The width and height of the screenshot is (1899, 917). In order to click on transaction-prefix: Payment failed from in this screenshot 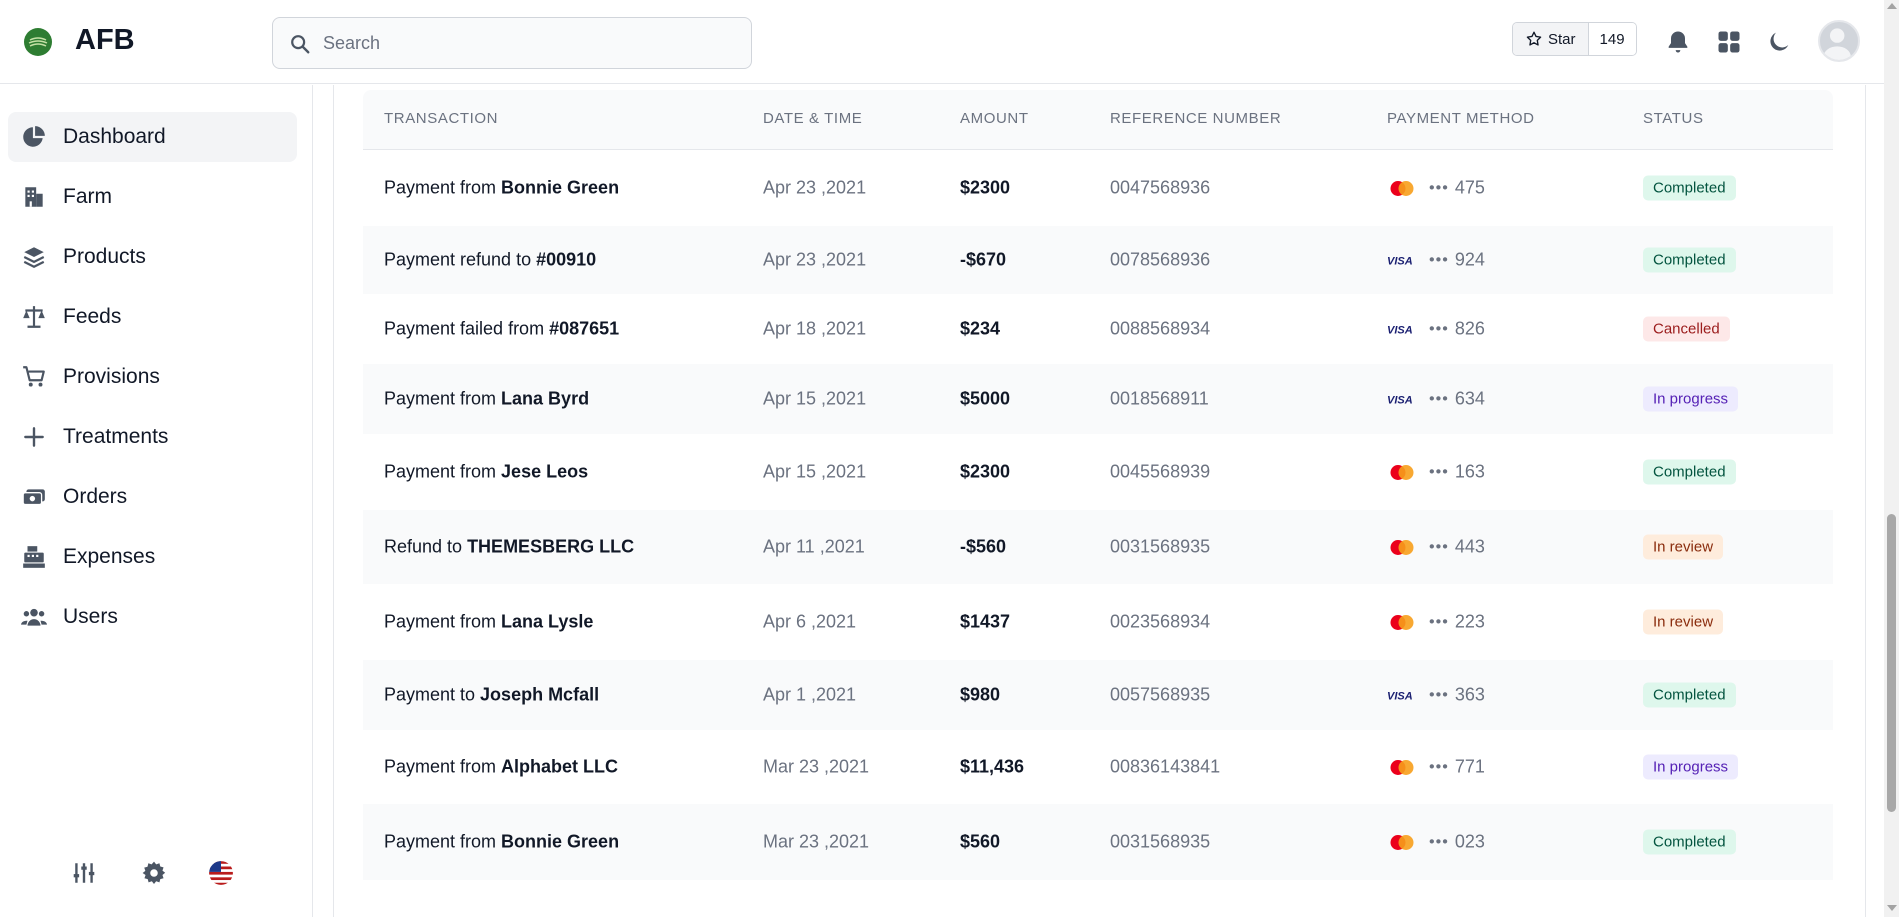, I will do `click(467, 328)`.